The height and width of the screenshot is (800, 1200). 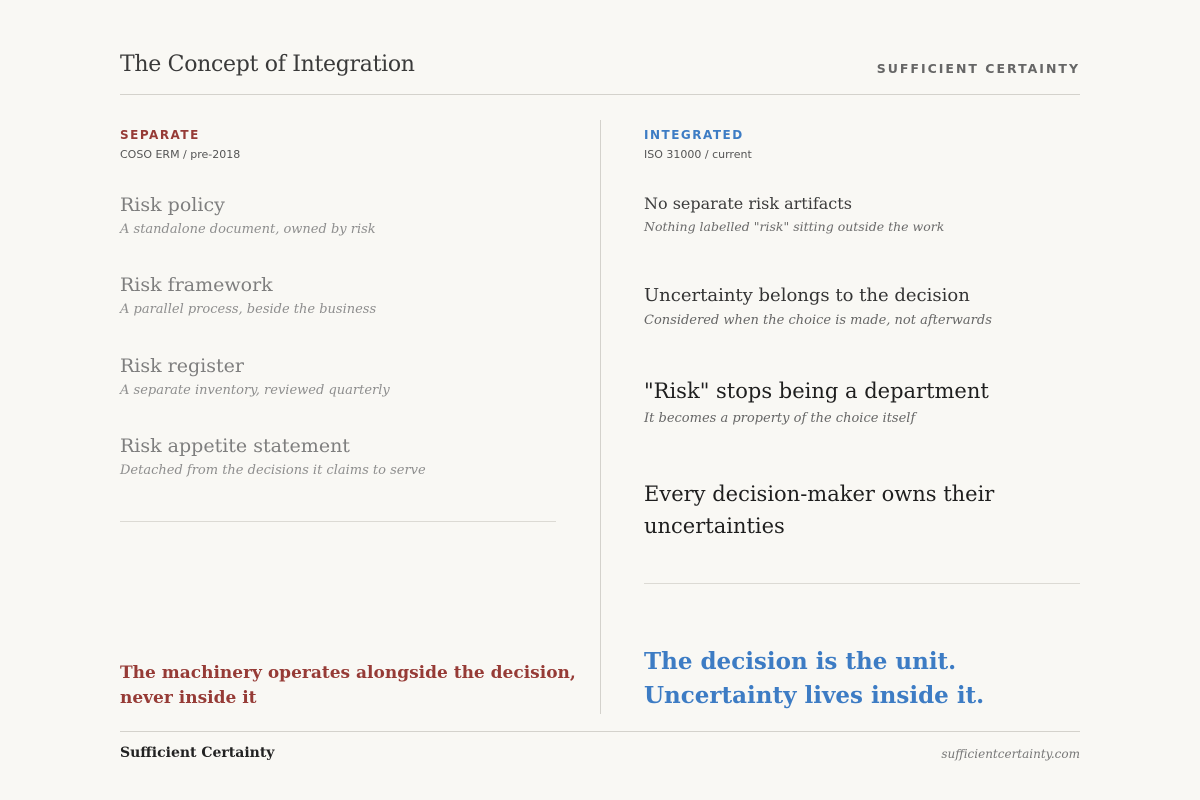 I want to click on page-title: The Concept of Integration, so click(x=267, y=64).